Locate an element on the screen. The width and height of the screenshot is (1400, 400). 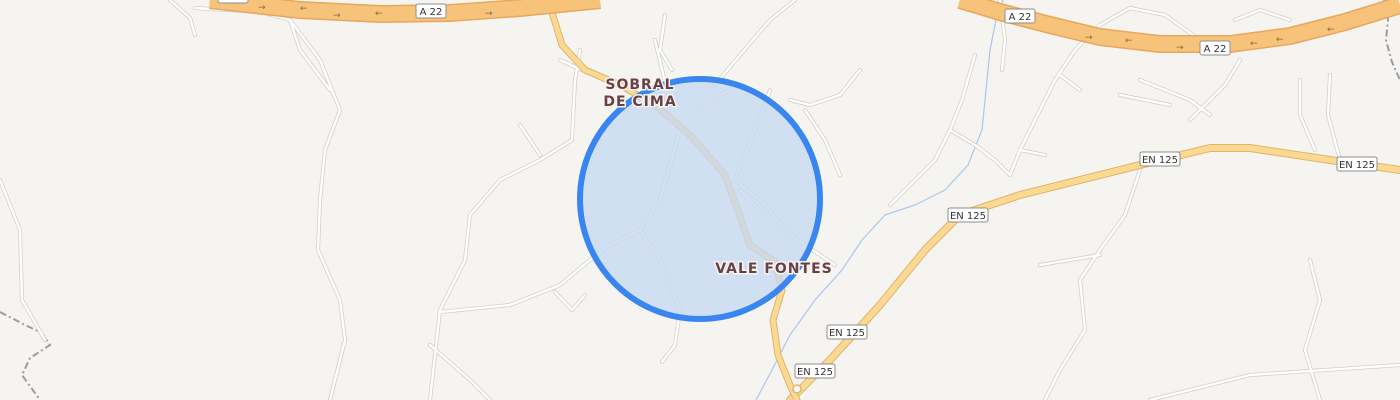
road-shield-a22-partial is located at coordinates (233, 2).